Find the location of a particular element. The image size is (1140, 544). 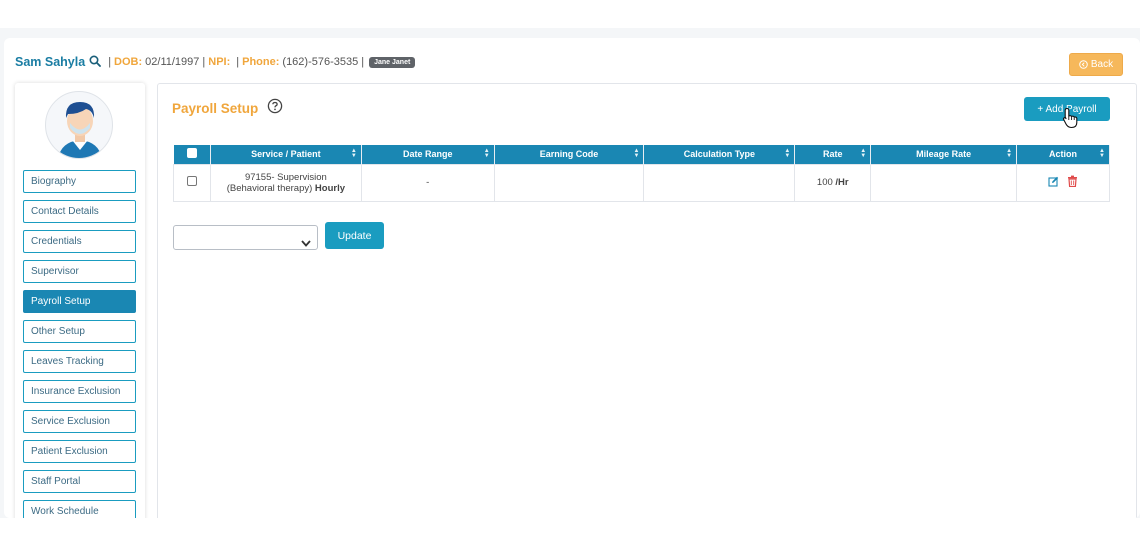

help-icon is located at coordinates (275, 108).